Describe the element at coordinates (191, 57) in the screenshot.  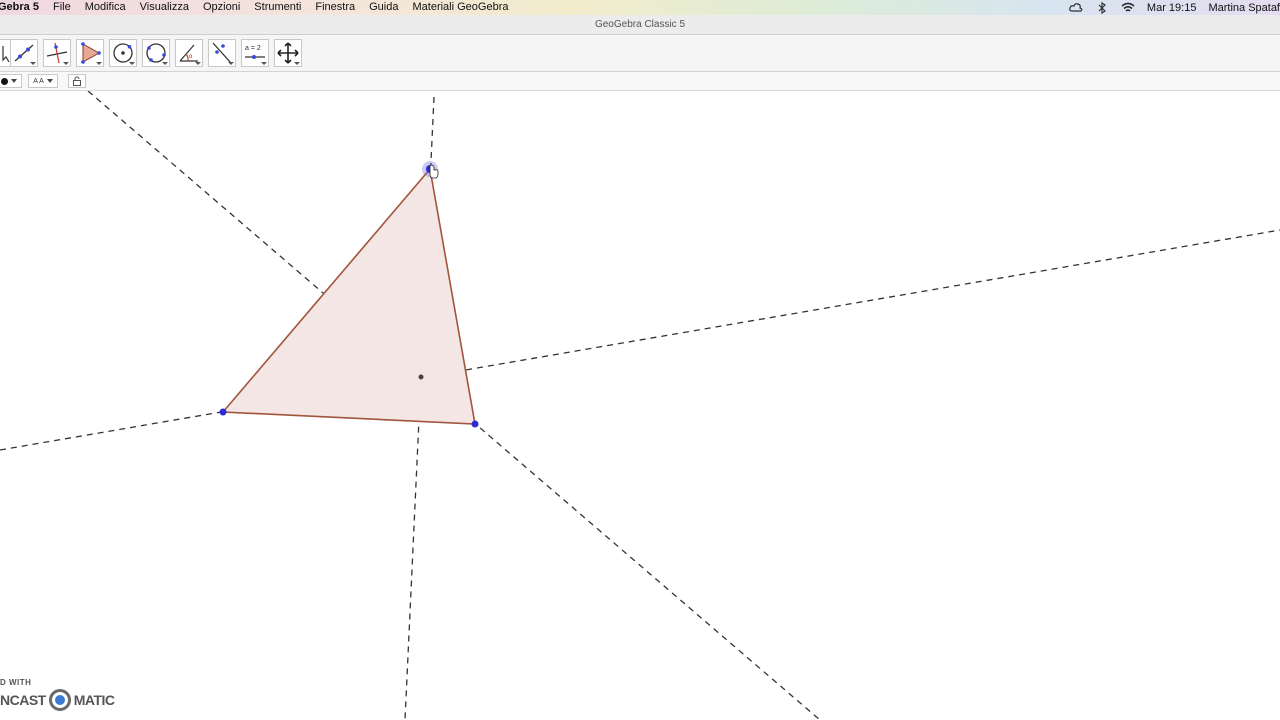
I see `svg-text: α` at that location.